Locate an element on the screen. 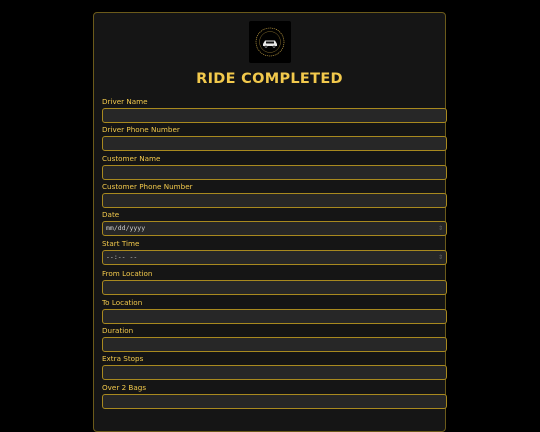 This screenshot has height=432, width=540. field-over-2-bags: Over 2 Bags is located at coordinates (274, 396).